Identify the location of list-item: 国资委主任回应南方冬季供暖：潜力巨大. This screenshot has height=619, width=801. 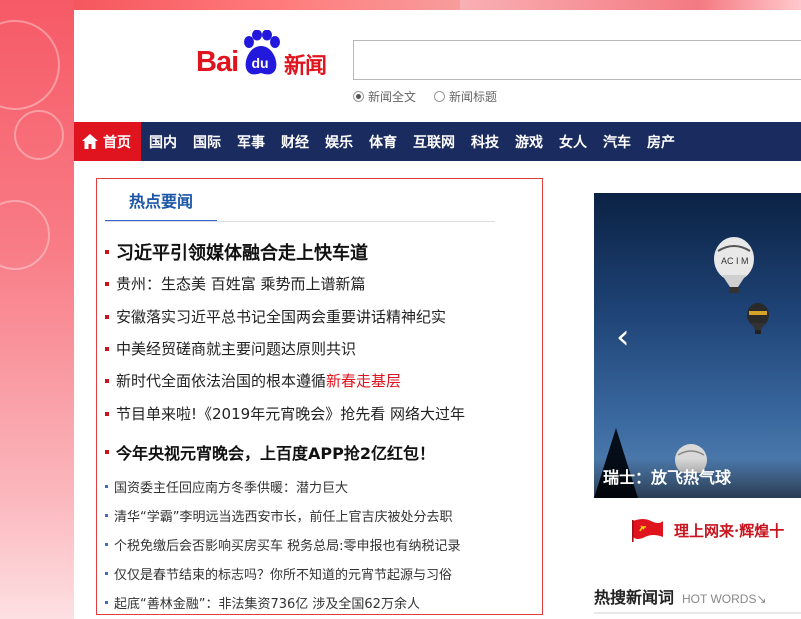
(226, 486).